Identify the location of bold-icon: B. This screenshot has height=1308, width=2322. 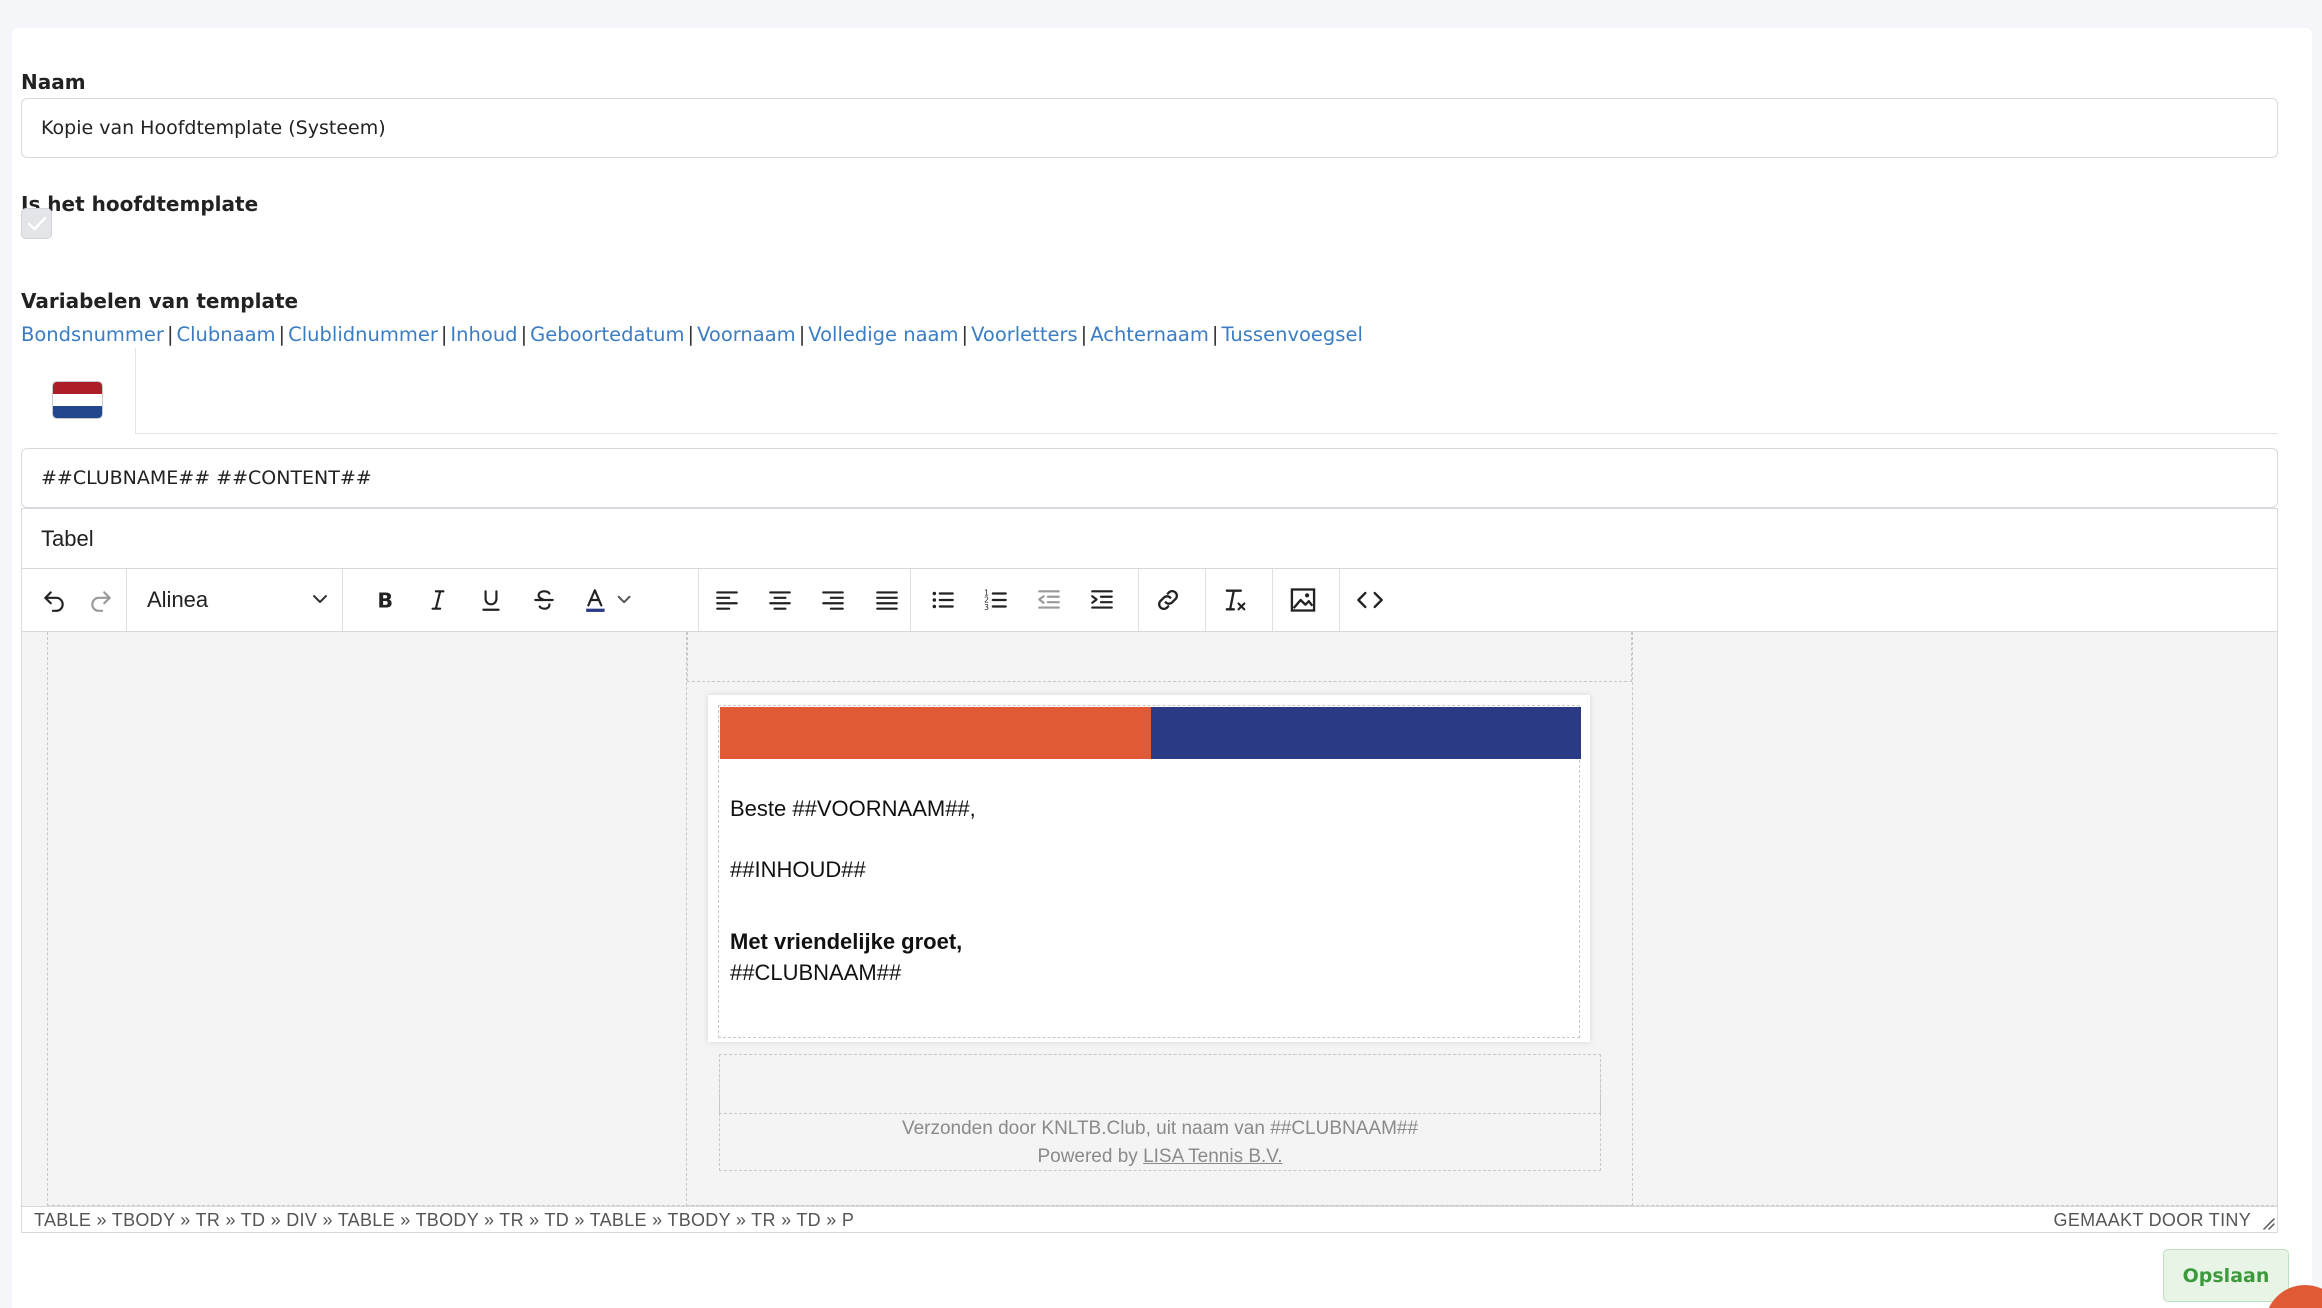
(385, 601).